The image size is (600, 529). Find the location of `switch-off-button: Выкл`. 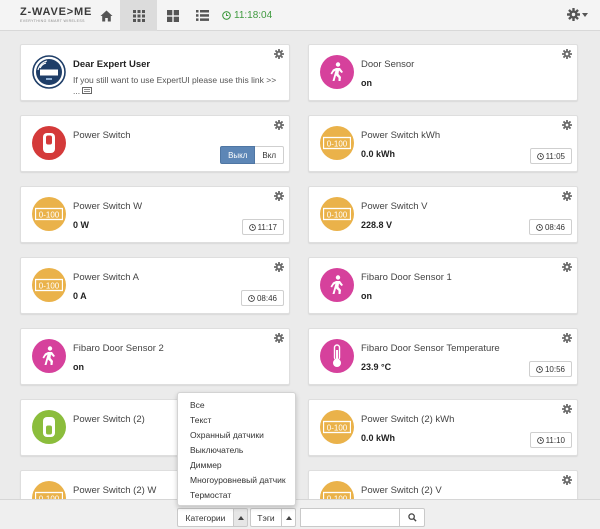

switch-off-button: Выкл is located at coordinates (238, 155).